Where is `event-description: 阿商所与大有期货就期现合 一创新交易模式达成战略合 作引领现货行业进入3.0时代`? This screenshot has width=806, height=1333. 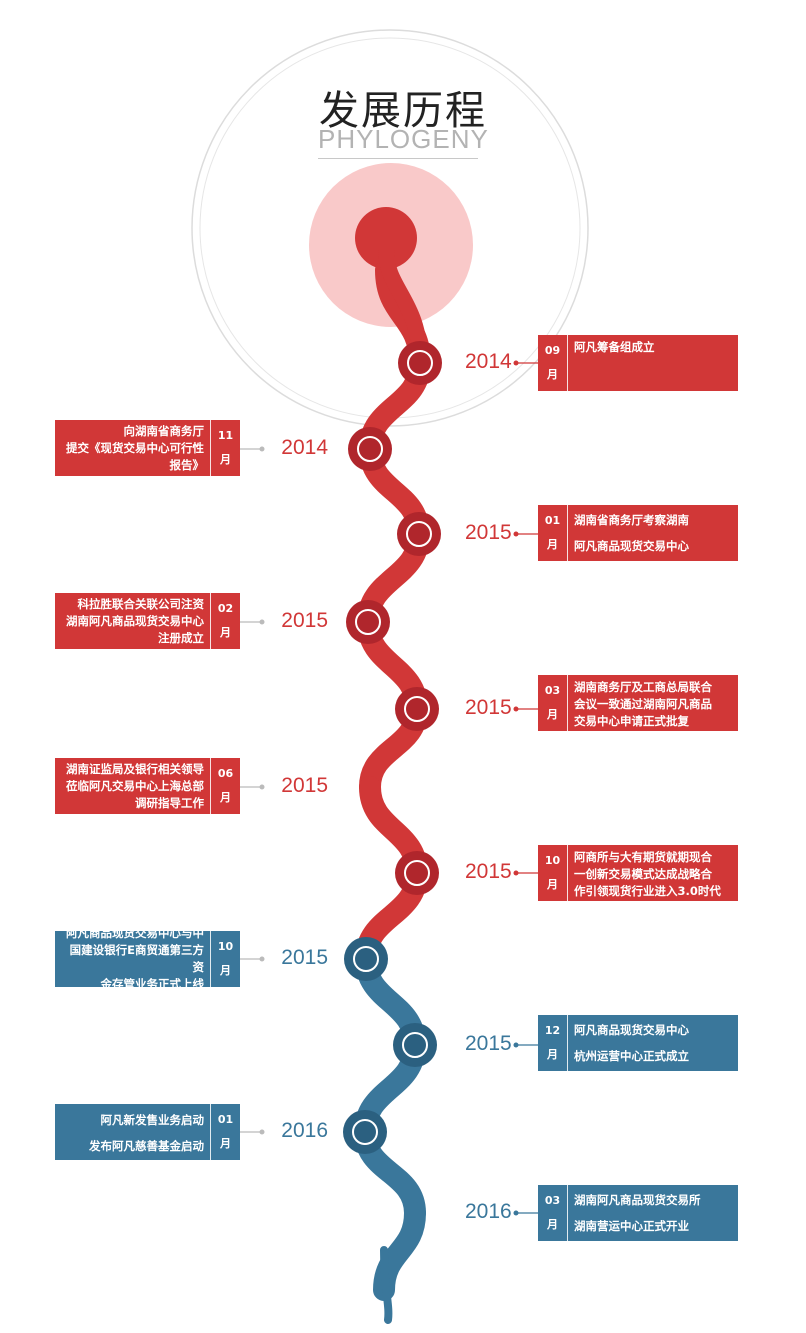
event-description: 阿商所与大有期货就期现合 一创新交易模式达成战略合 作引领现货行业进入3.0时代 is located at coordinates (653, 873).